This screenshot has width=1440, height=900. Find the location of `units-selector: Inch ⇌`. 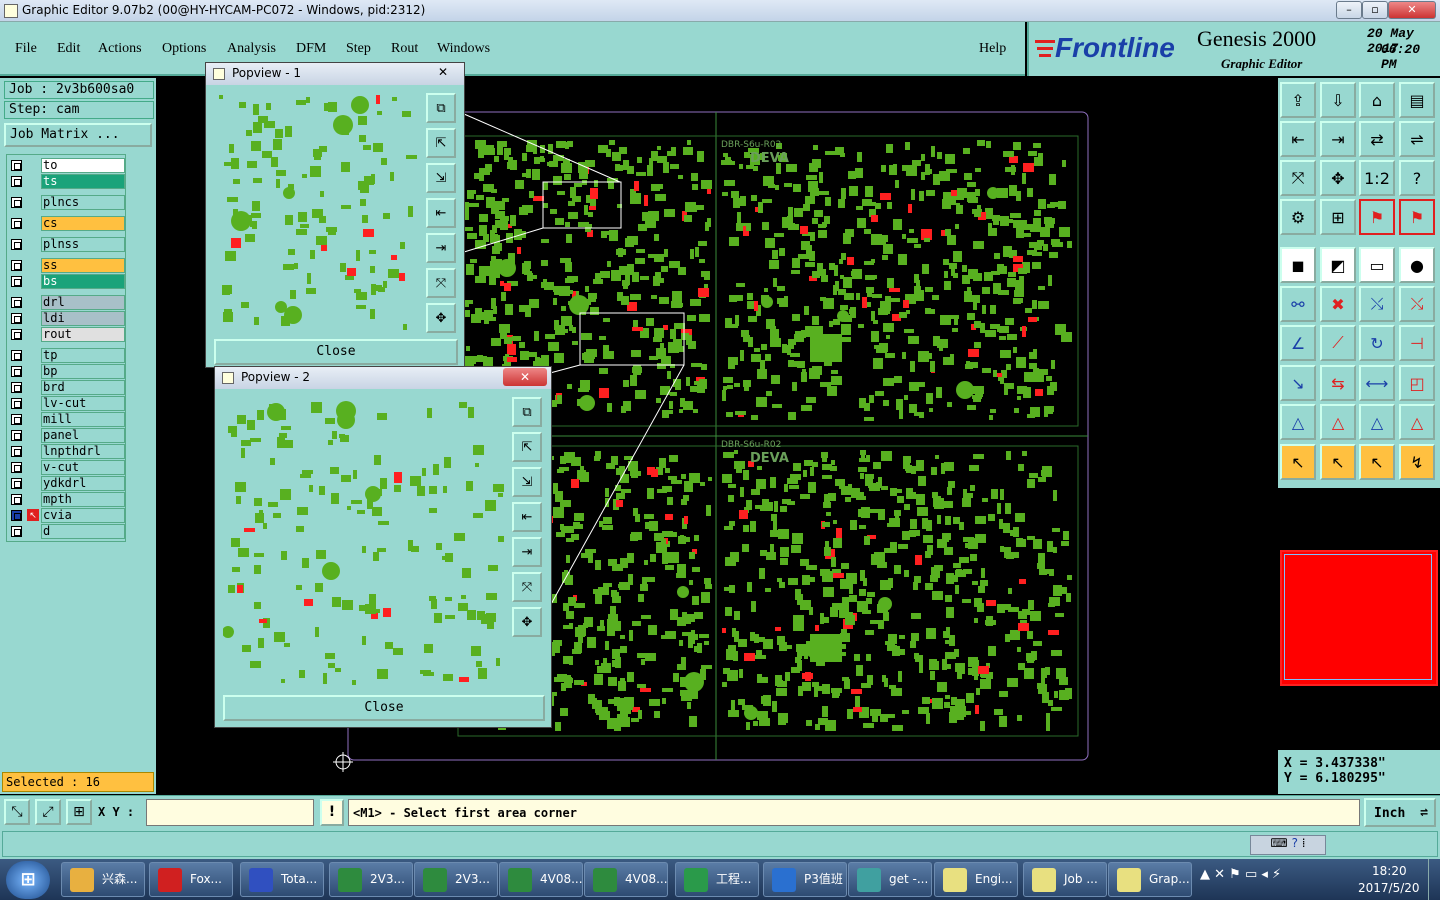

units-selector: Inch ⇌ is located at coordinates (1400, 812).